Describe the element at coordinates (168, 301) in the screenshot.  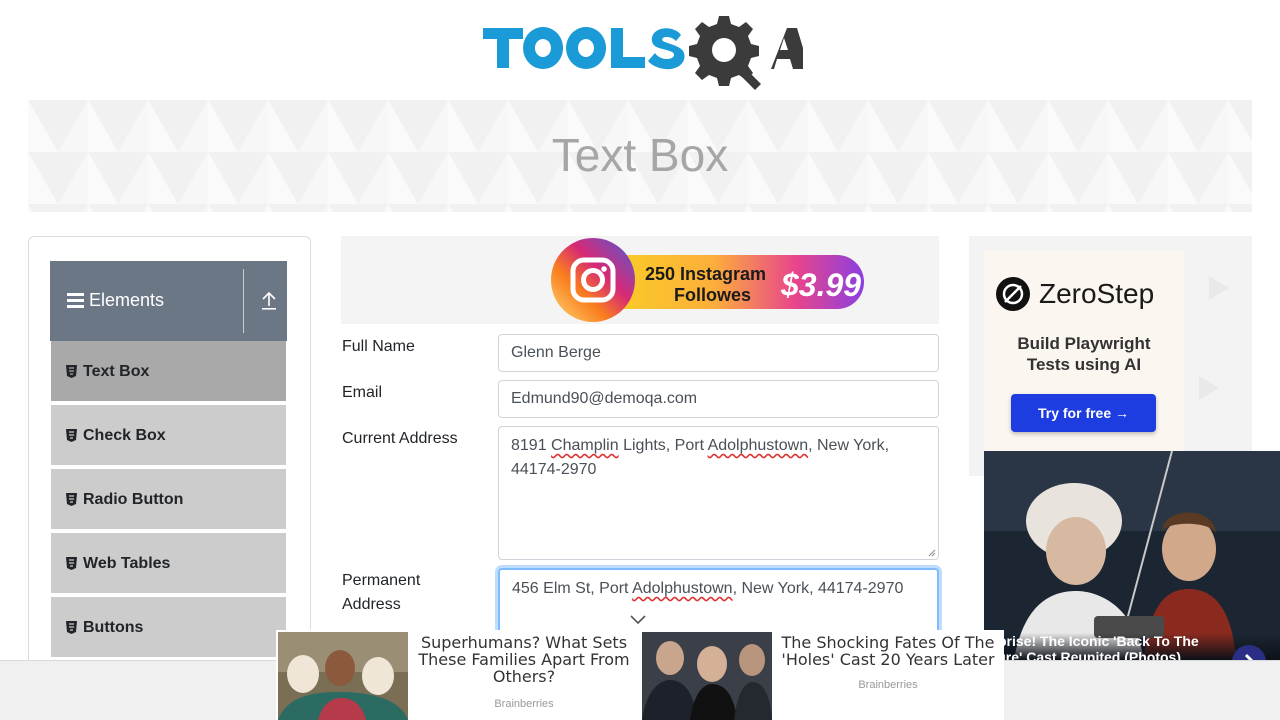
I see `sidebar-group-elements: Elements` at that location.